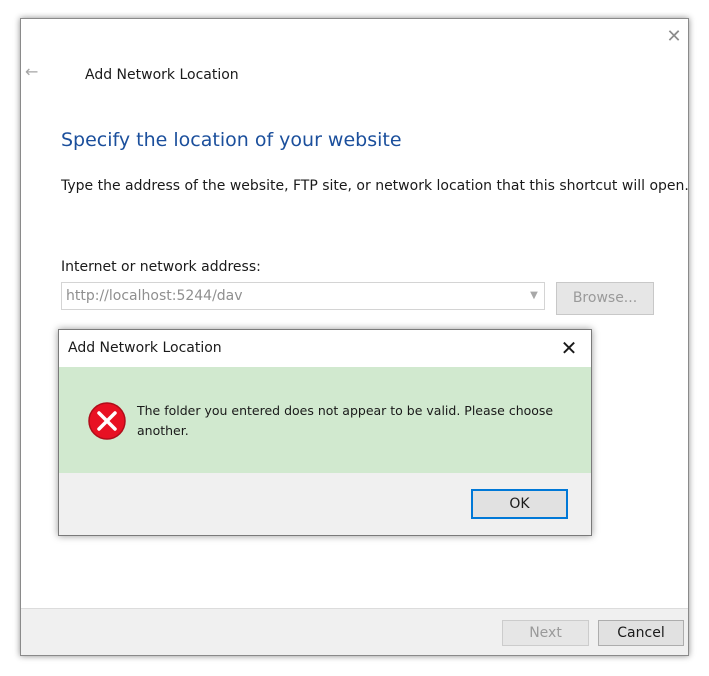  What do you see at coordinates (534, 296) in the screenshot?
I see `chevron-down-icon: ▼` at bounding box center [534, 296].